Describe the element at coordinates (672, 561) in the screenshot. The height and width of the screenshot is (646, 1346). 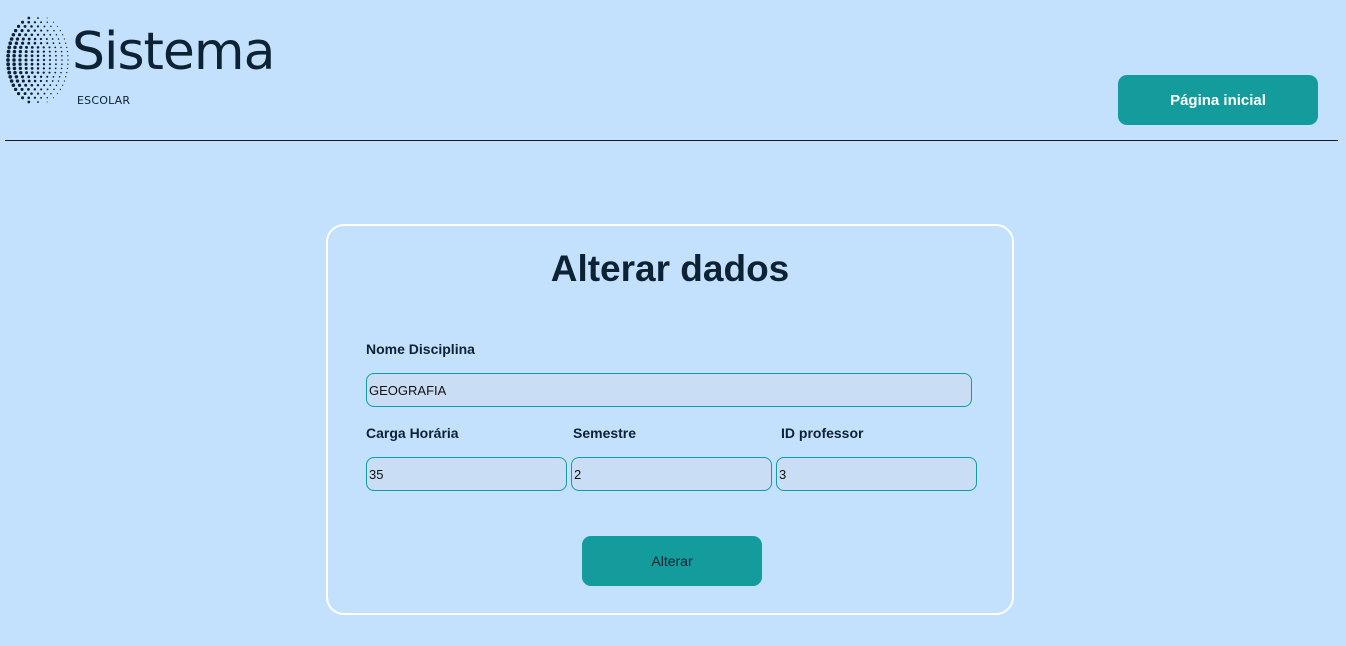
I see `alterar-button: Alterar` at that location.